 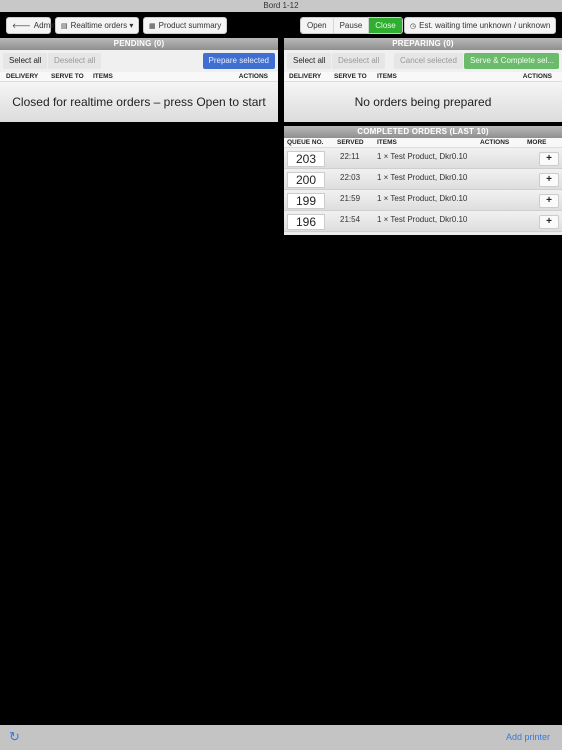 What do you see at coordinates (423, 143) in the screenshot?
I see `completed-column-headers: QUEUE NO. SERVED ITEMS ACTIONS MORE` at bounding box center [423, 143].